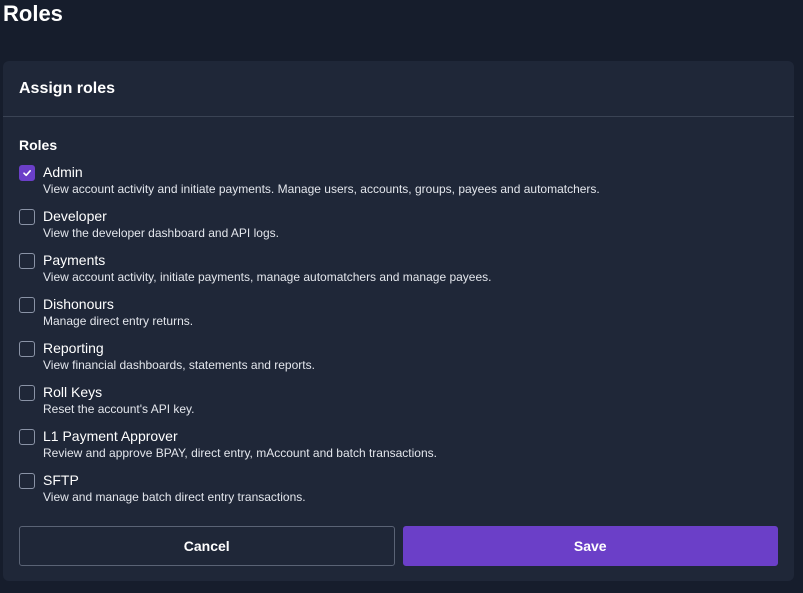 The image size is (803, 593). What do you see at coordinates (398, 89) in the screenshot?
I see `card-header: Assign roles` at bounding box center [398, 89].